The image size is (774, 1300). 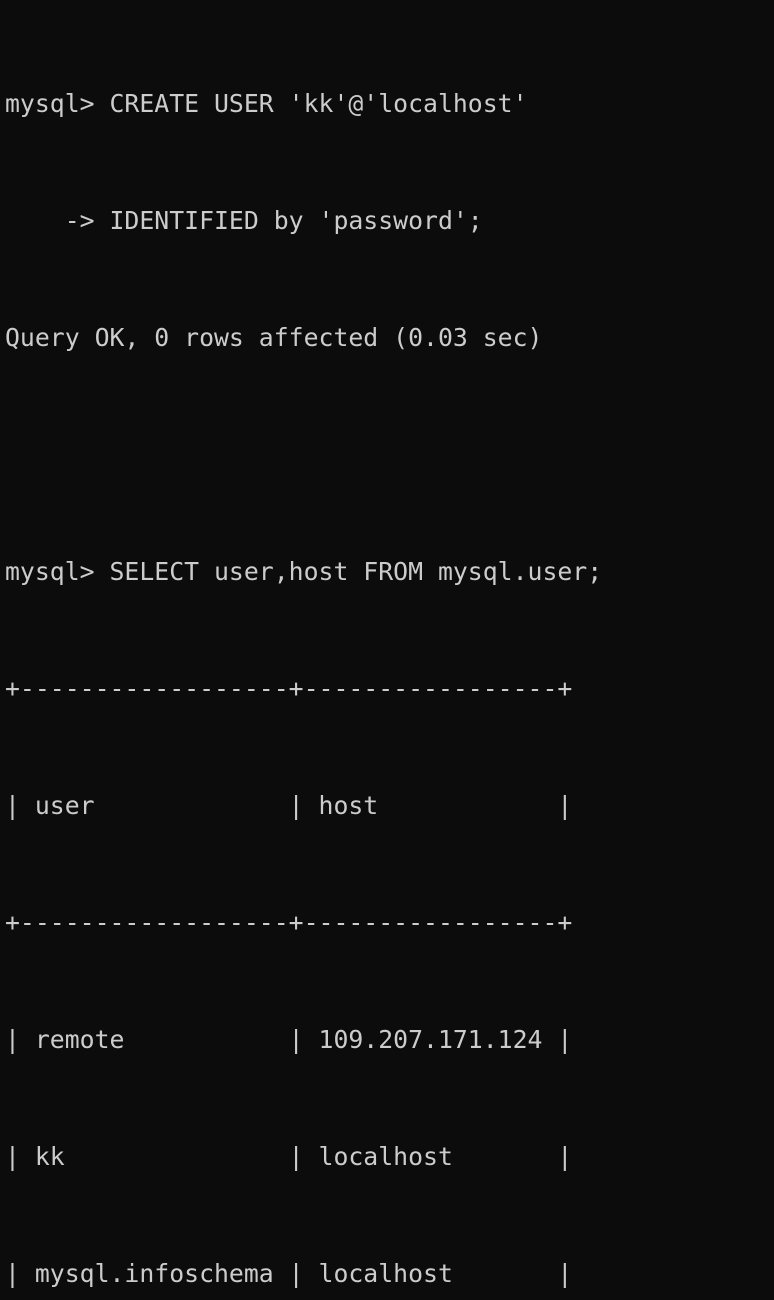 I want to click on terminal-line-create-user: mysql> CREATE USER 'kk'@'localhost', so click(x=266, y=103).